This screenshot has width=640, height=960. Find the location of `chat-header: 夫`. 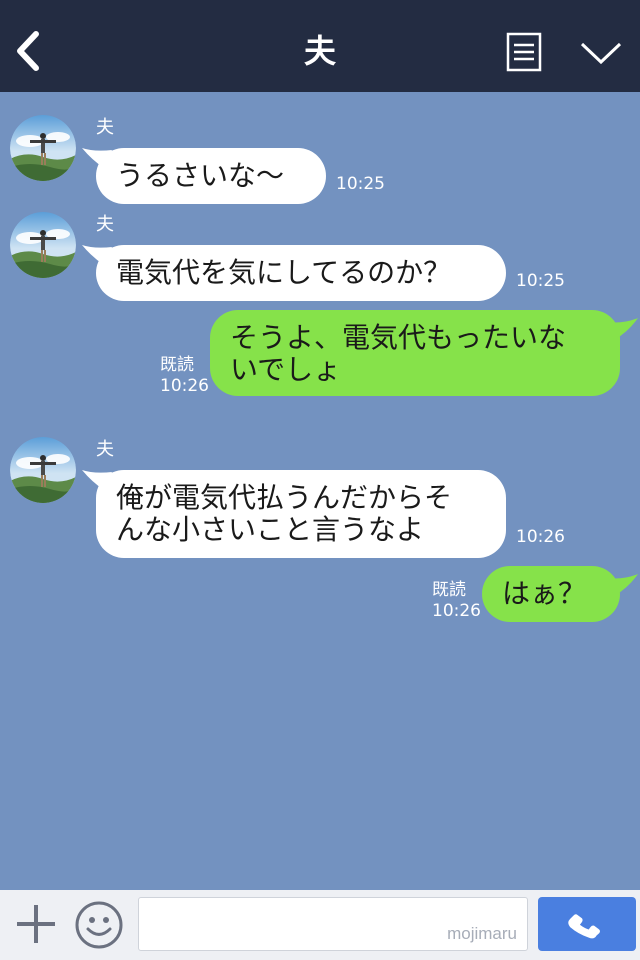

chat-header: 夫 is located at coordinates (320, 46).